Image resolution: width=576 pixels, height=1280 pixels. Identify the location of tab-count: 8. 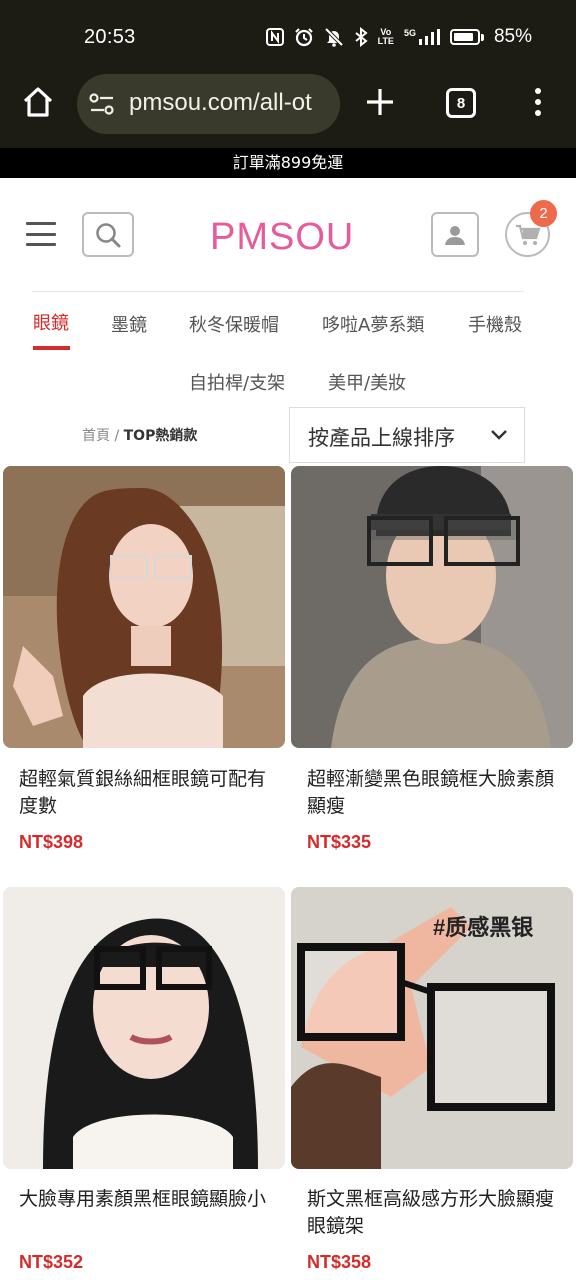
(461, 103).